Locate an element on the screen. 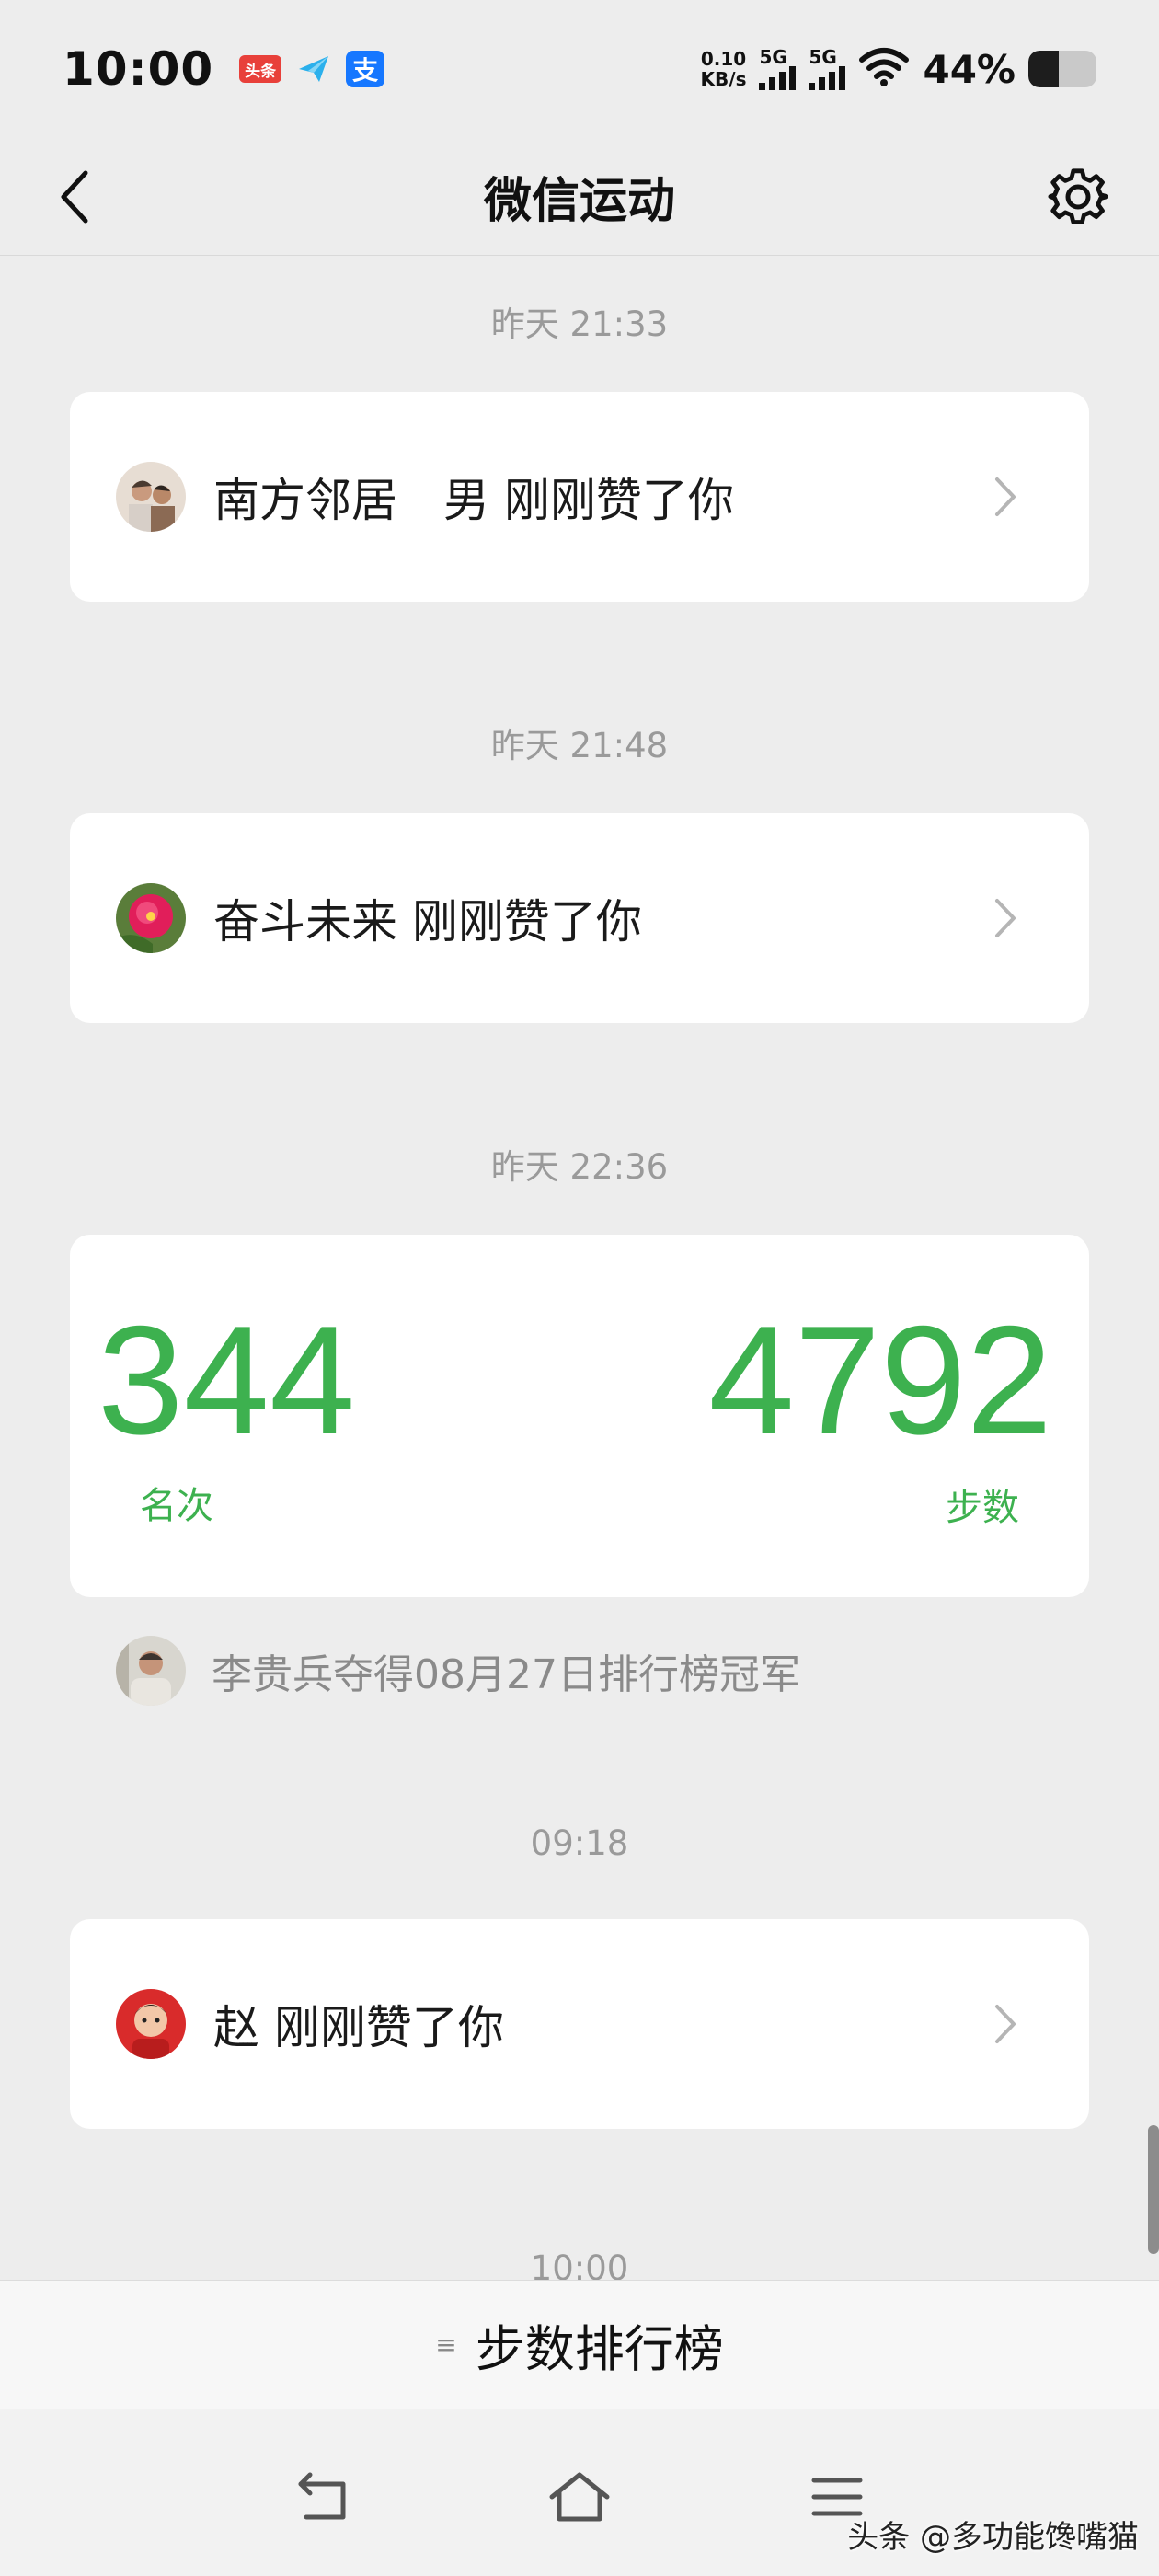 This screenshot has height=2576, width=1159. status-bar: 10:00 头条 支 0.10 KB/s 5G 5G 44% is located at coordinates (579, 69).